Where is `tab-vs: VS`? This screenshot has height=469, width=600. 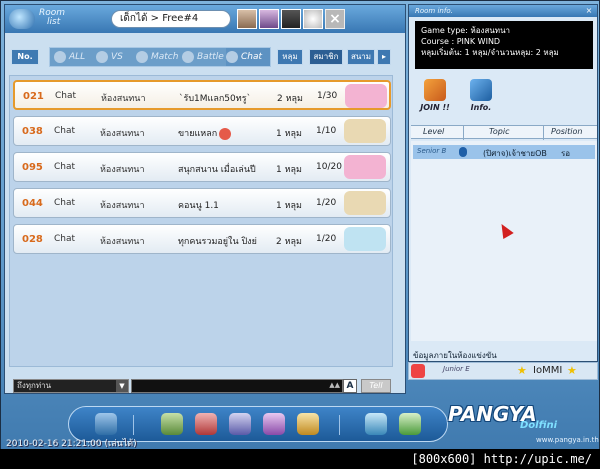
tab-vs: VS is located at coordinates (115, 57).